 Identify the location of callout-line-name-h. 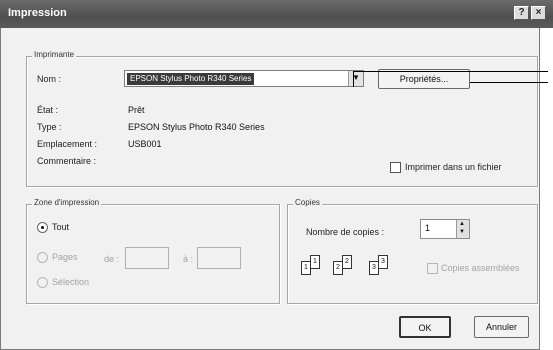
(450, 71).